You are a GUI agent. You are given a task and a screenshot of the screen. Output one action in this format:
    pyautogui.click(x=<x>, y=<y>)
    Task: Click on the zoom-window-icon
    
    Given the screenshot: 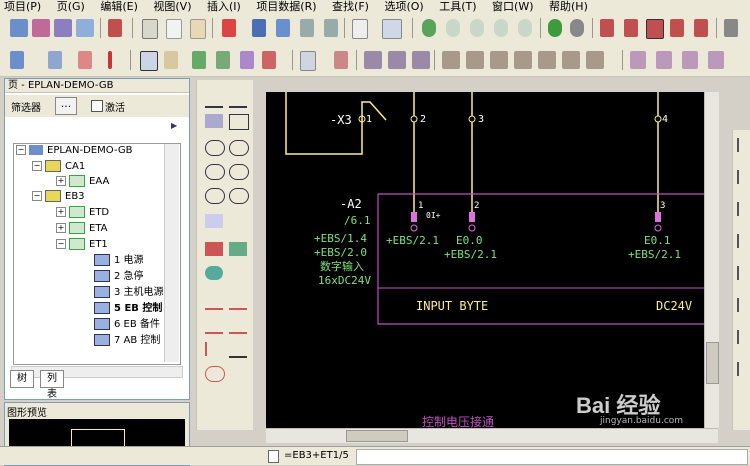 What is the action you would take?
    pyautogui.click(x=453, y=28)
    